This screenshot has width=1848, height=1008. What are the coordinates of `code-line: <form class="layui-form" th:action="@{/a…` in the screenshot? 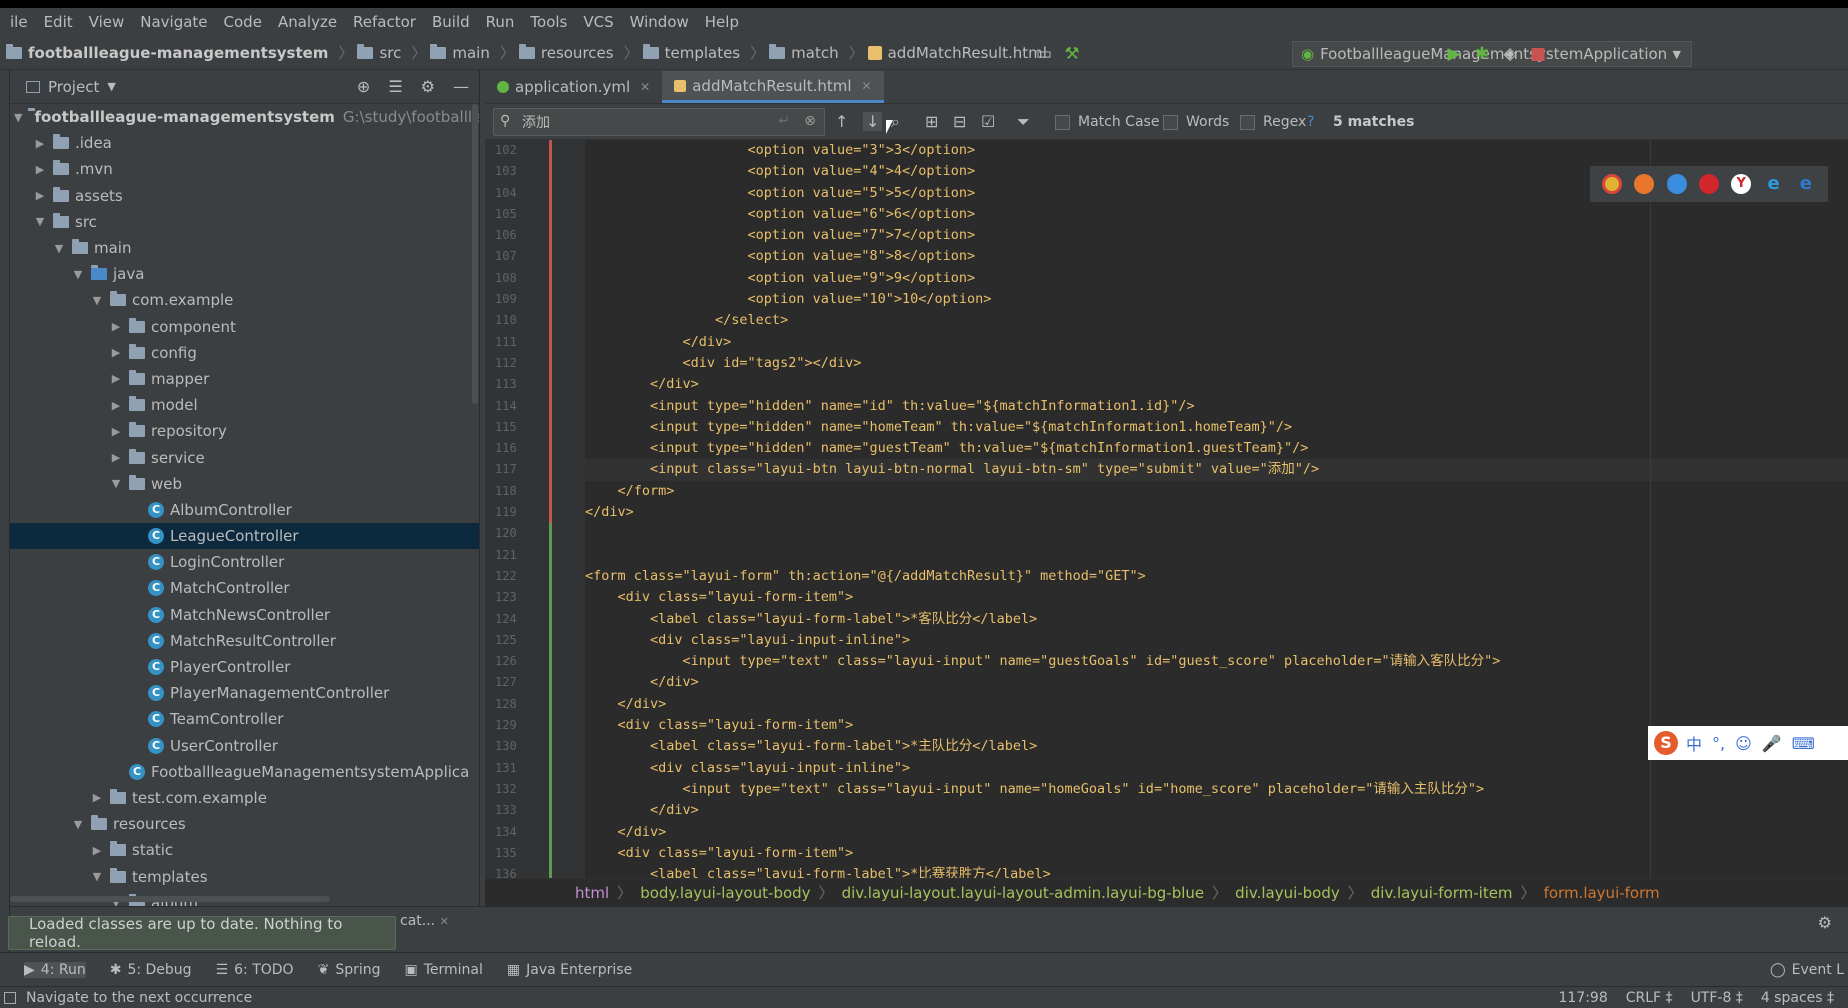 It's located at (1216, 576).